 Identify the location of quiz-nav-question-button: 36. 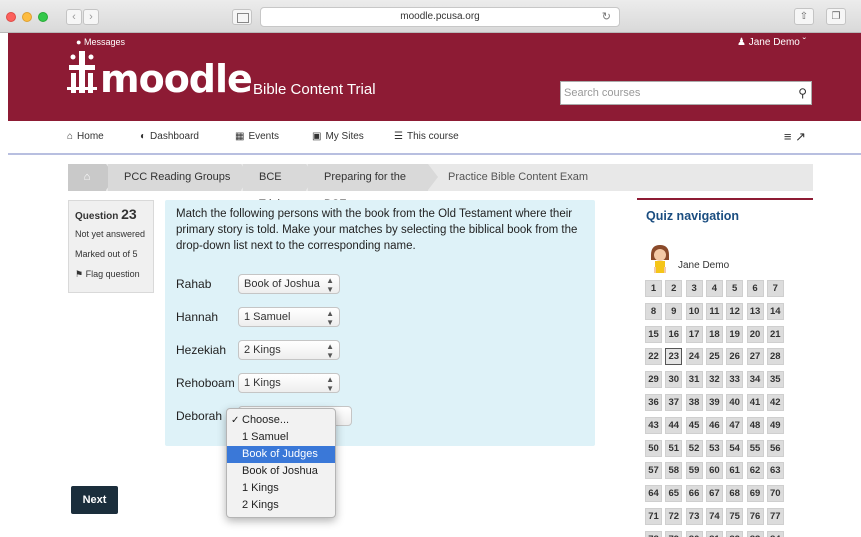
(653, 402).